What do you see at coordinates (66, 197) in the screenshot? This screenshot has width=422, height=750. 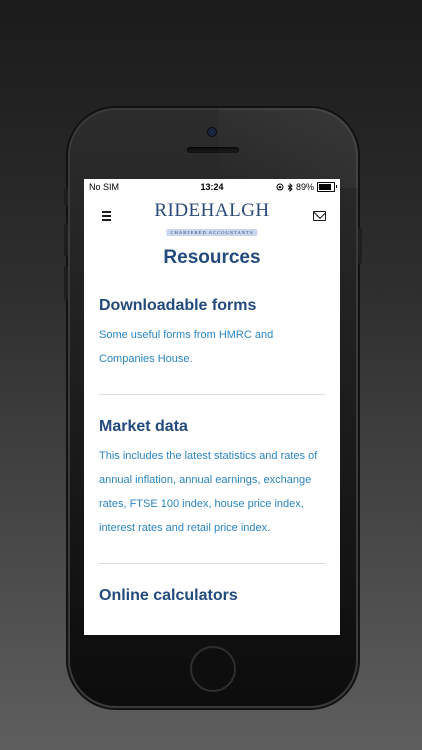 I see `mute-switch` at bounding box center [66, 197].